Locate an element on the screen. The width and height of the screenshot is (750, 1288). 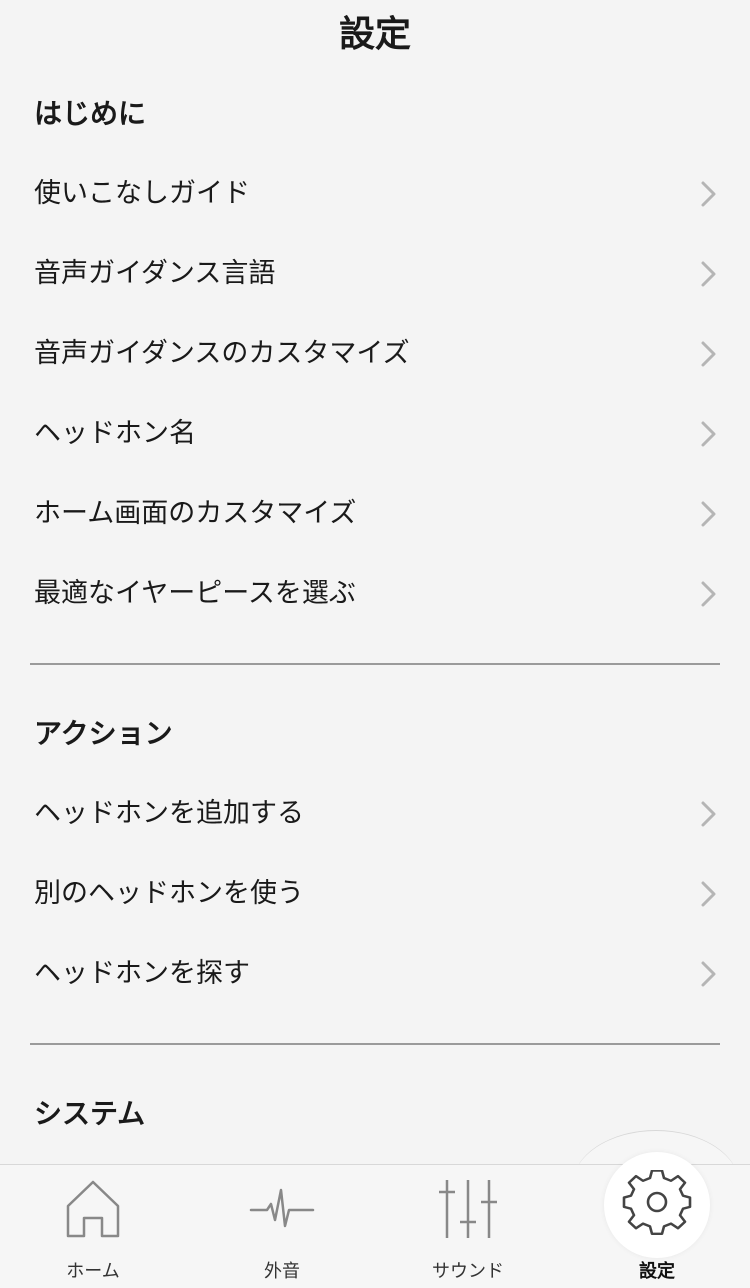
tab-ambient-sound: 外音 is located at coordinates (282, 1226).